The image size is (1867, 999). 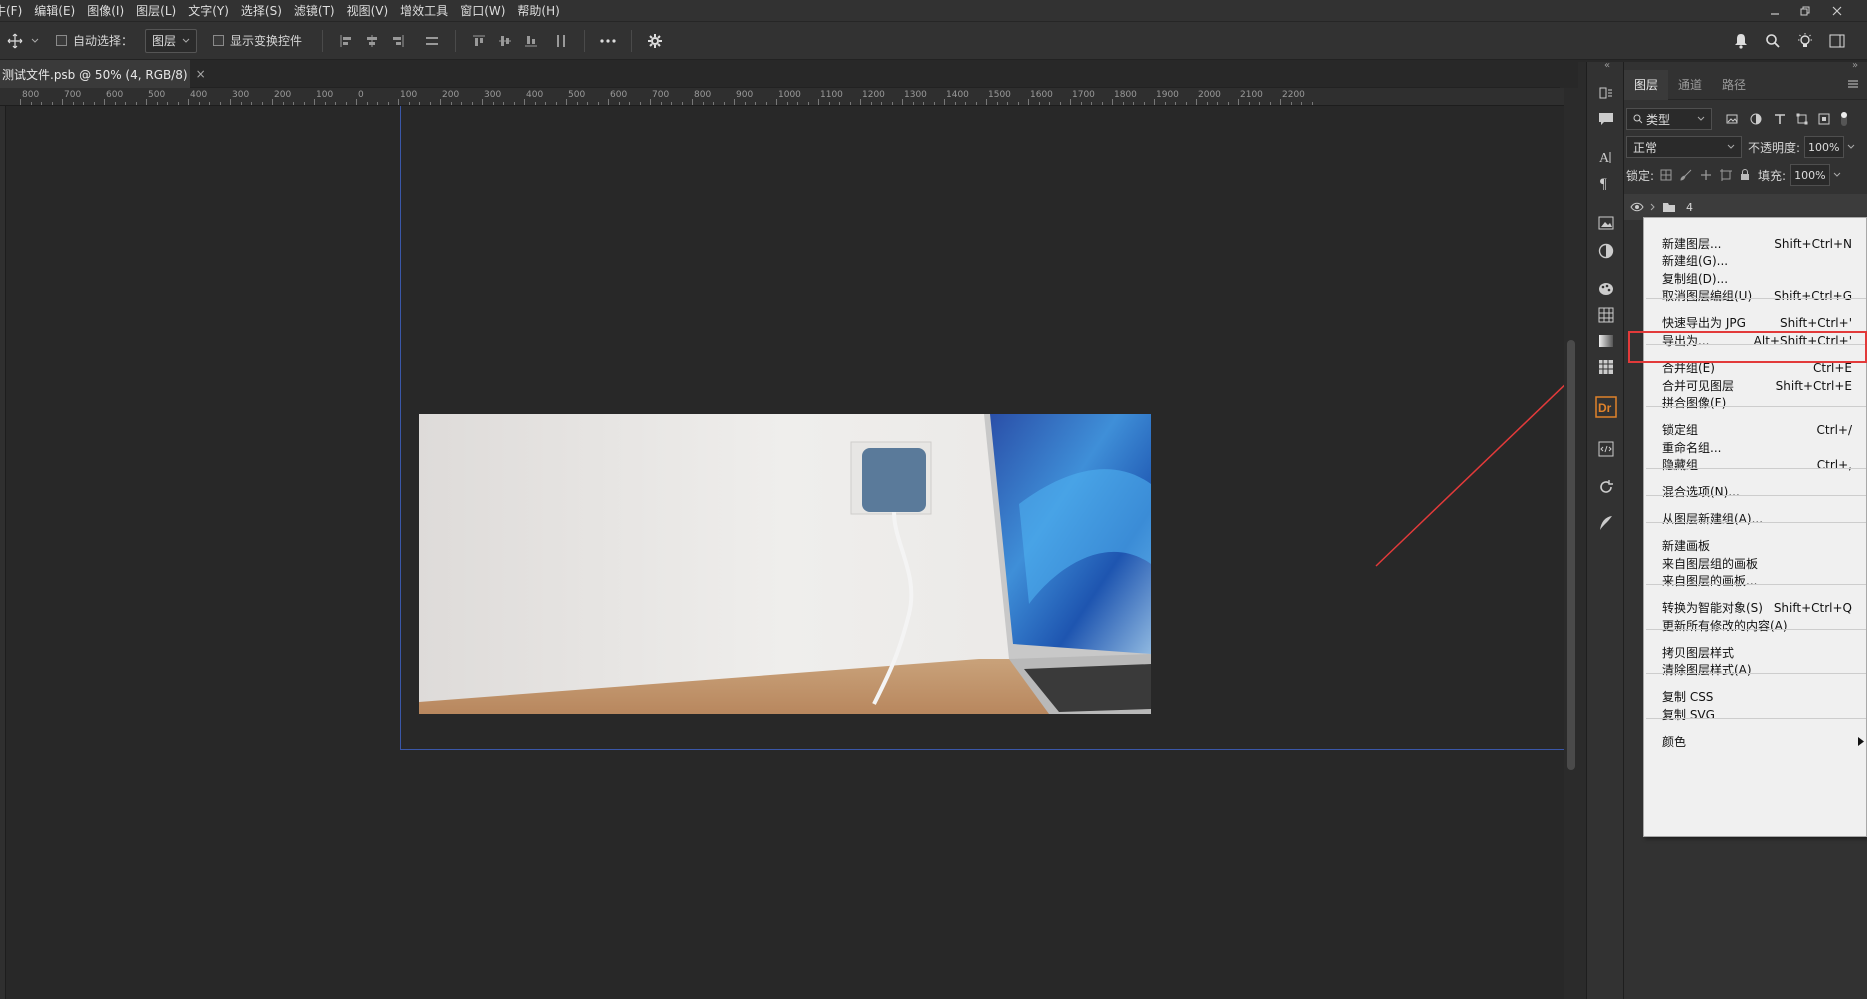 What do you see at coordinates (372, 41) in the screenshot?
I see `align-center-icon` at bounding box center [372, 41].